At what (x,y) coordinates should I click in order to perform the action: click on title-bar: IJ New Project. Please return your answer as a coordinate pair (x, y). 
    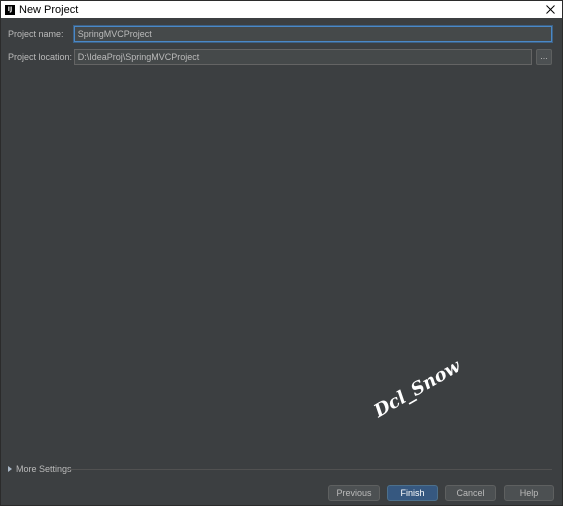
    Looking at the image, I should click on (281, 9).